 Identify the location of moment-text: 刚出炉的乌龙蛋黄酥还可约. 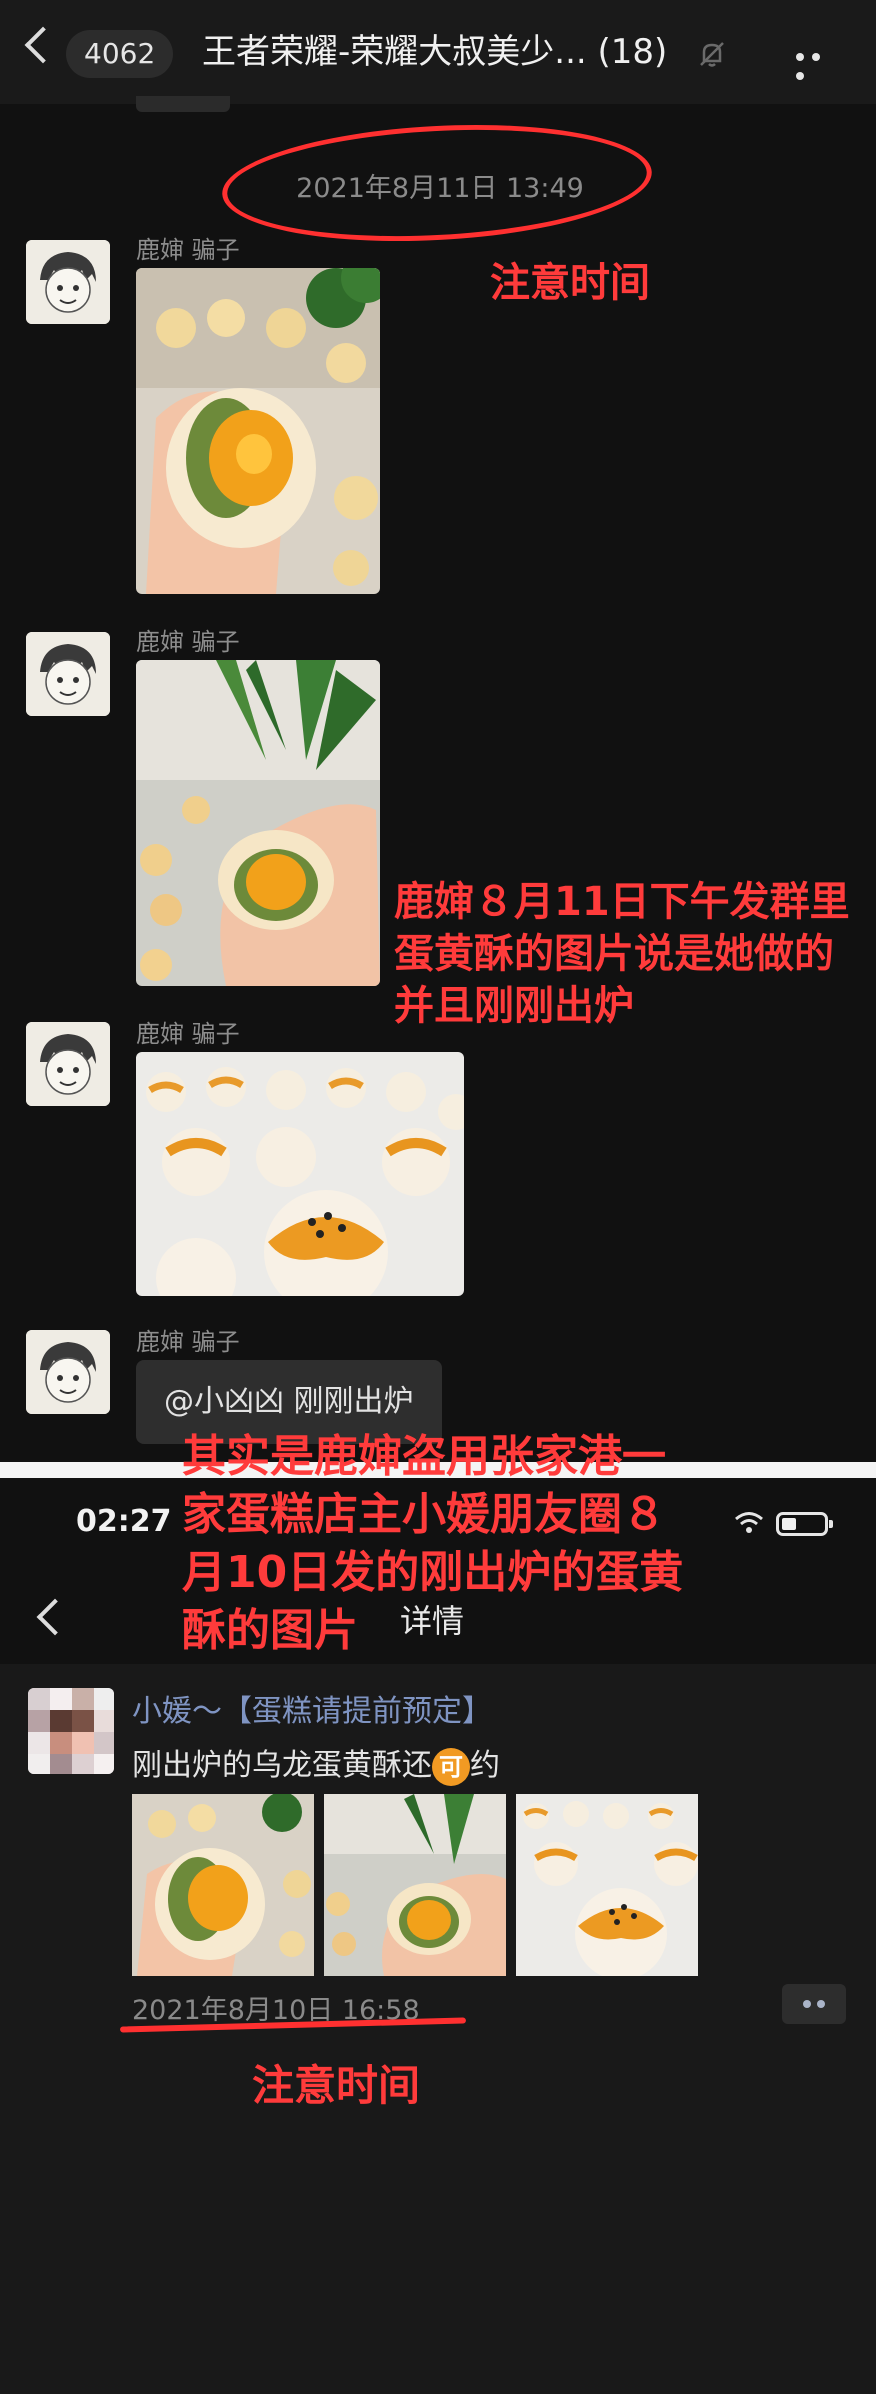
(316, 1763).